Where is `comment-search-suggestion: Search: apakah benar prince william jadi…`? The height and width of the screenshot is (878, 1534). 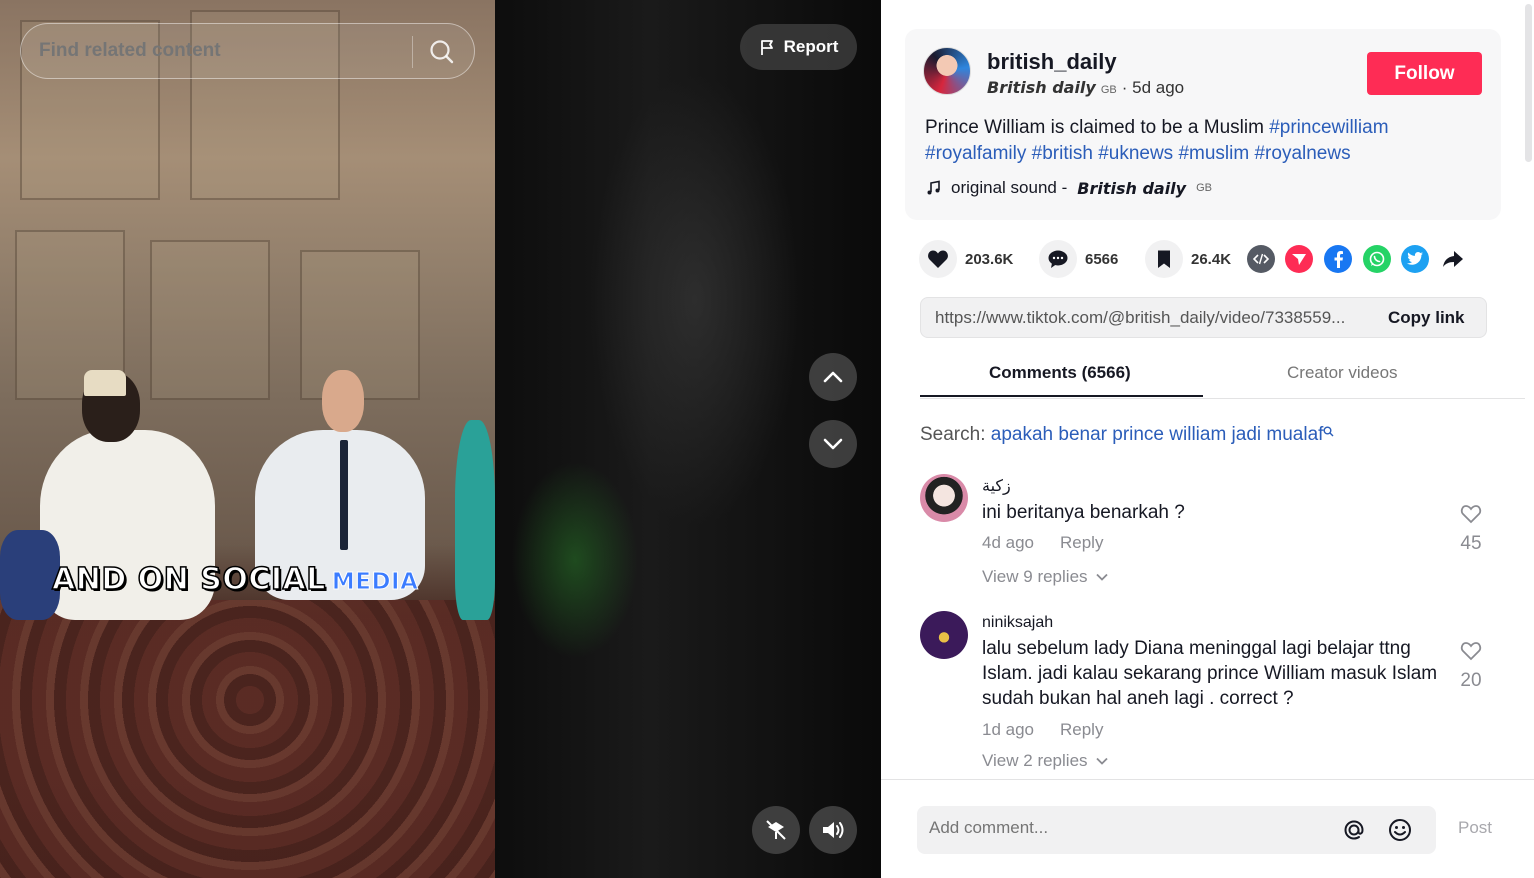
comment-search-suggestion: Search: apakah benar prince william jadi… is located at coordinates (1127, 435).